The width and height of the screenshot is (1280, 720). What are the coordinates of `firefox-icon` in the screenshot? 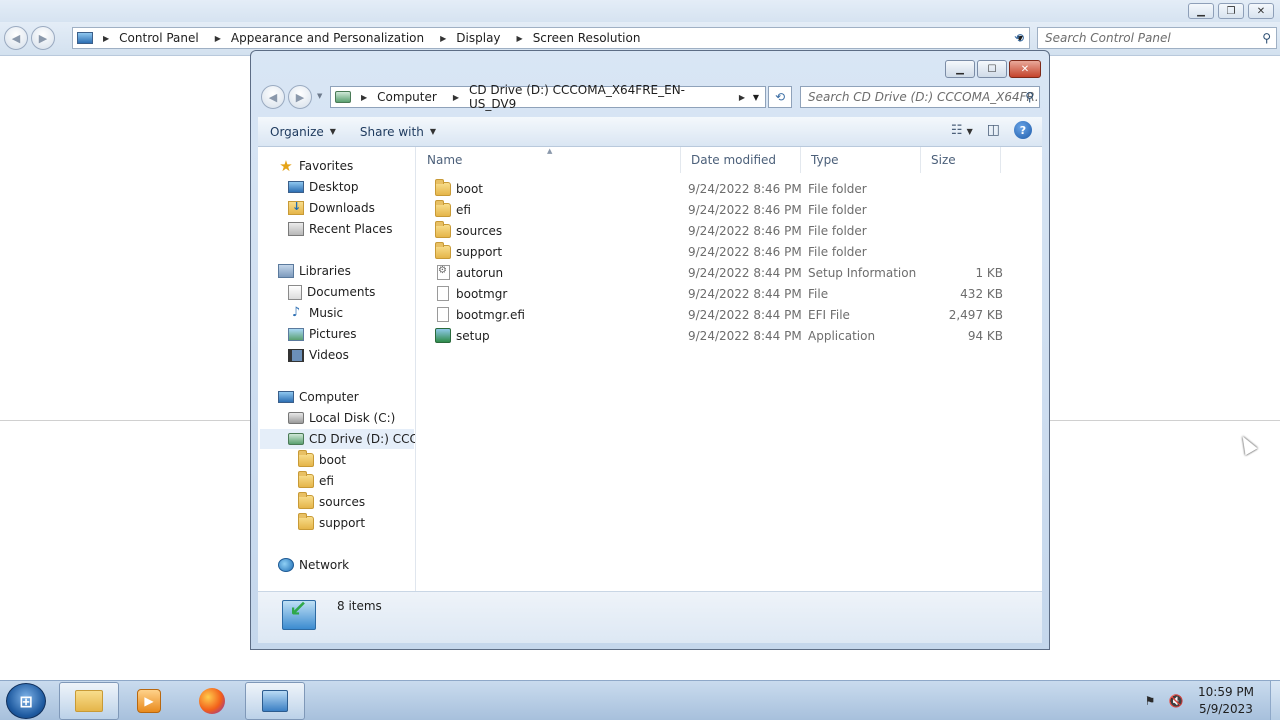 It's located at (212, 701).